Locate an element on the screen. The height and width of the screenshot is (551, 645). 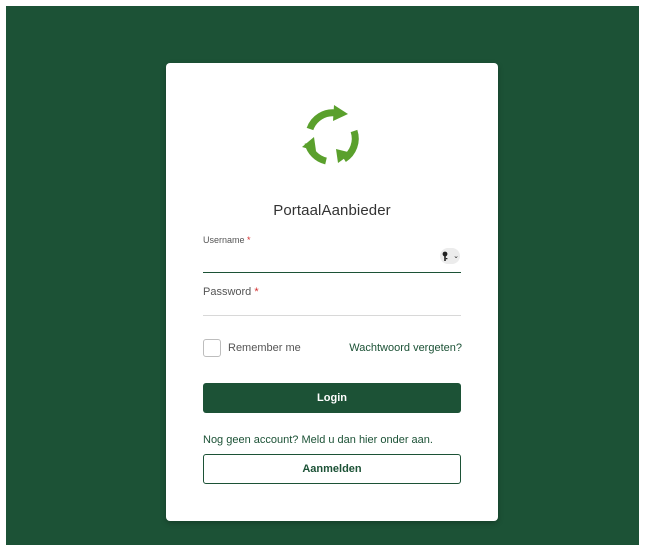
username-underline is located at coordinates (332, 272).